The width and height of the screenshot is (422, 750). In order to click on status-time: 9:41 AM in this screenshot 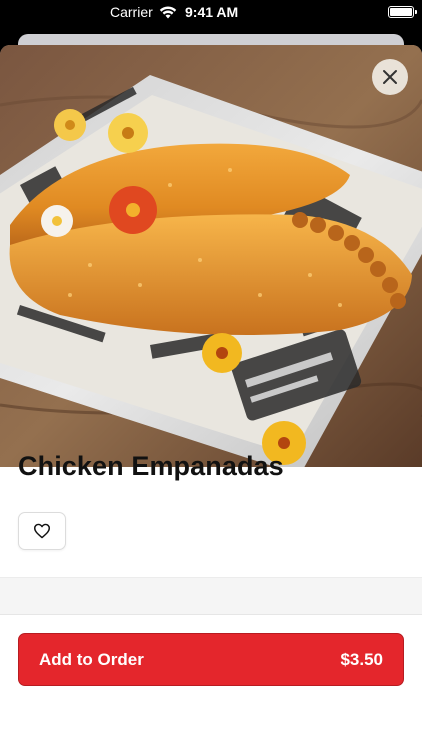, I will do `click(212, 12)`.